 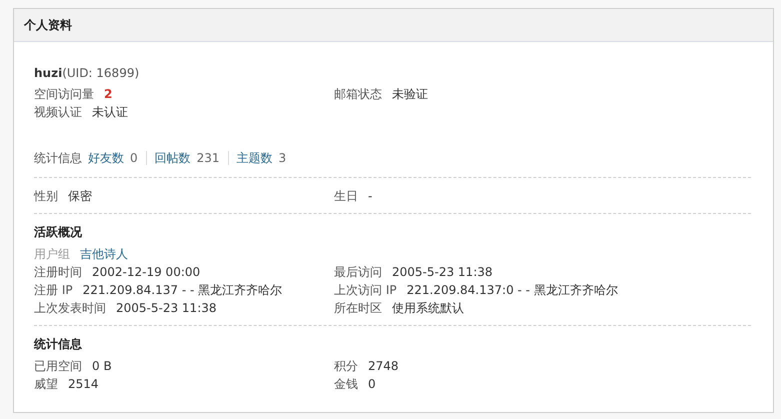 What do you see at coordinates (182, 290) in the screenshot?
I see `field-value: 221.209.84.137 - - 黑龙江齐齐哈尔` at bounding box center [182, 290].